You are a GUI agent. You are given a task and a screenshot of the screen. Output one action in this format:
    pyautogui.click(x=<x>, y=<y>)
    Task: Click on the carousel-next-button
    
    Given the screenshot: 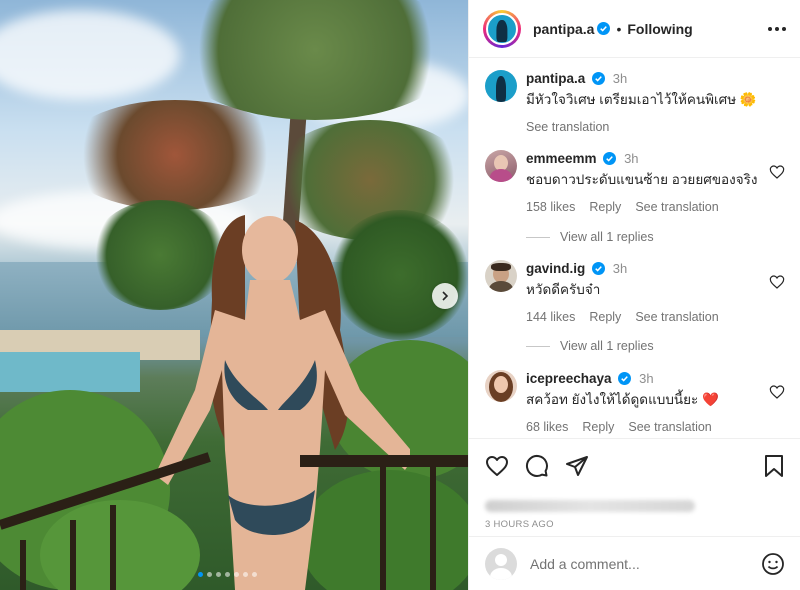 What is the action you would take?
    pyautogui.click(x=445, y=296)
    